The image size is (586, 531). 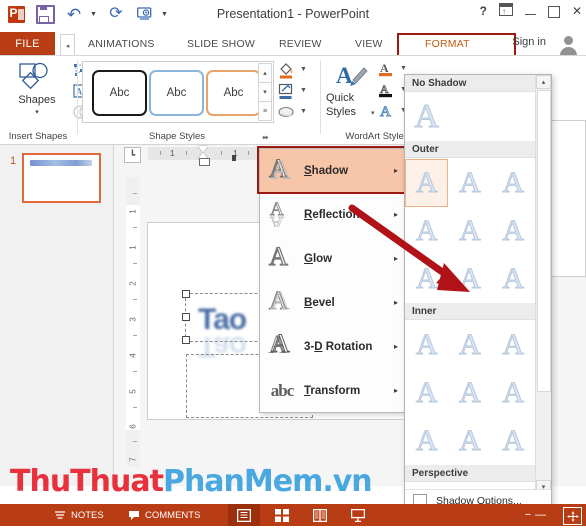 What do you see at coordinates (282, 515) in the screenshot?
I see `slide-sorter-icon` at bounding box center [282, 515].